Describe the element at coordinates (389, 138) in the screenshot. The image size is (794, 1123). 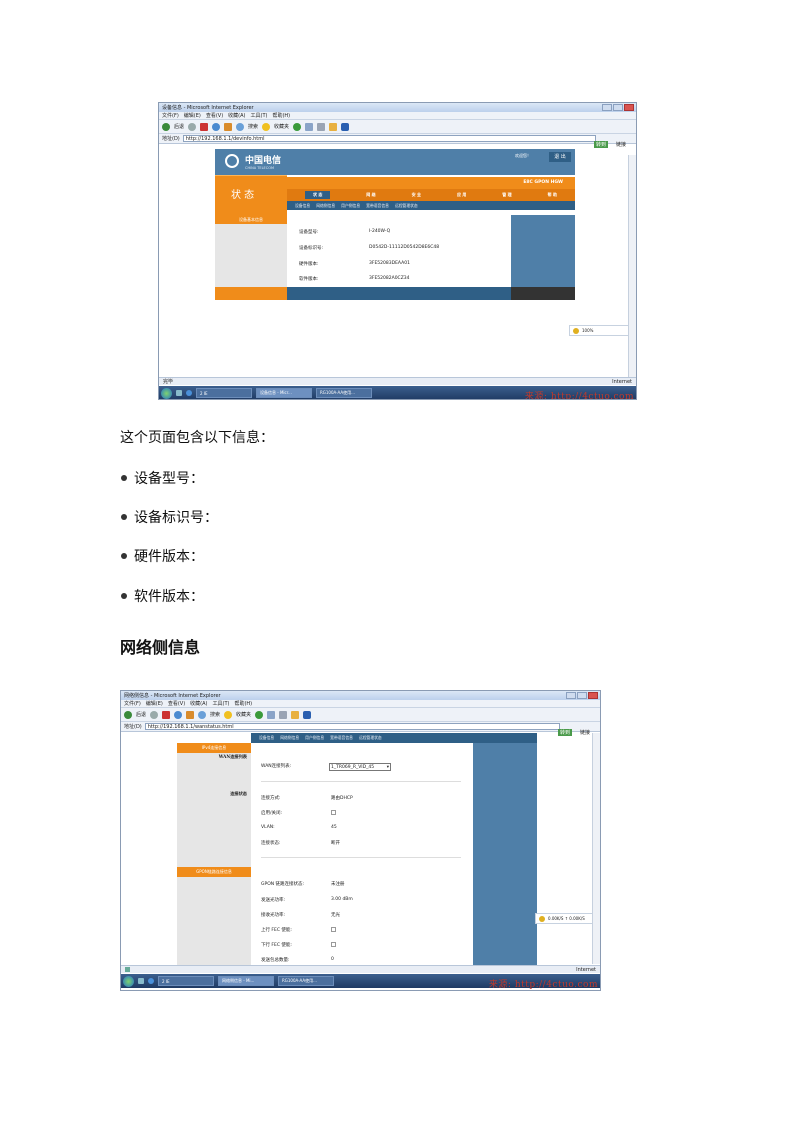
I see `url-input: http://192.168.1.1/devinfo.html` at that location.